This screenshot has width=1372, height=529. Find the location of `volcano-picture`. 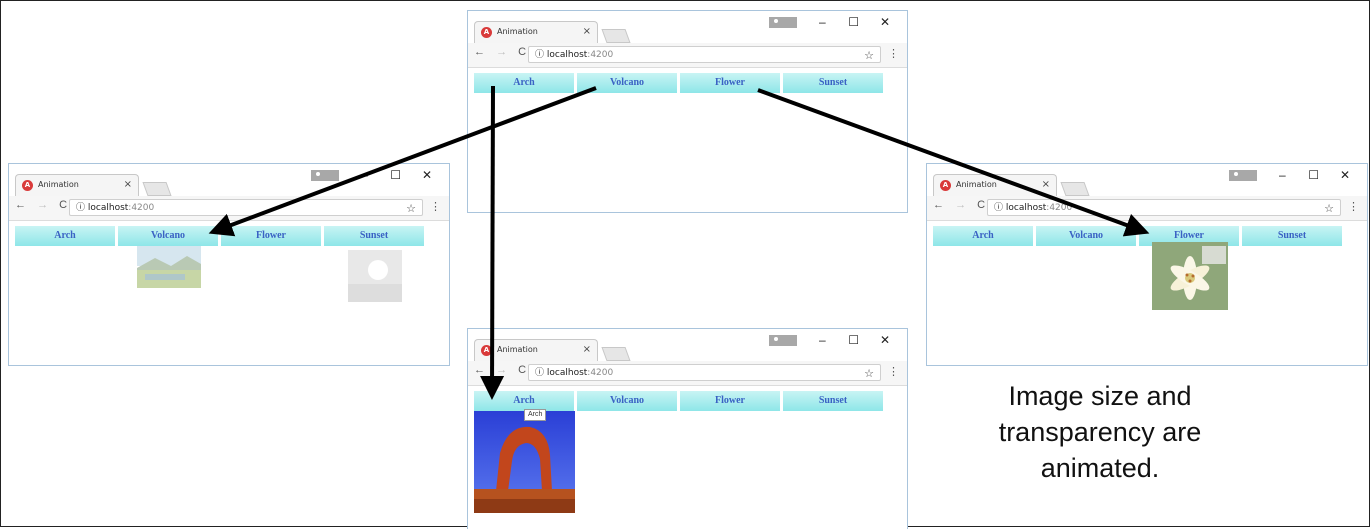

volcano-picture is located at coordinates (169, 267).